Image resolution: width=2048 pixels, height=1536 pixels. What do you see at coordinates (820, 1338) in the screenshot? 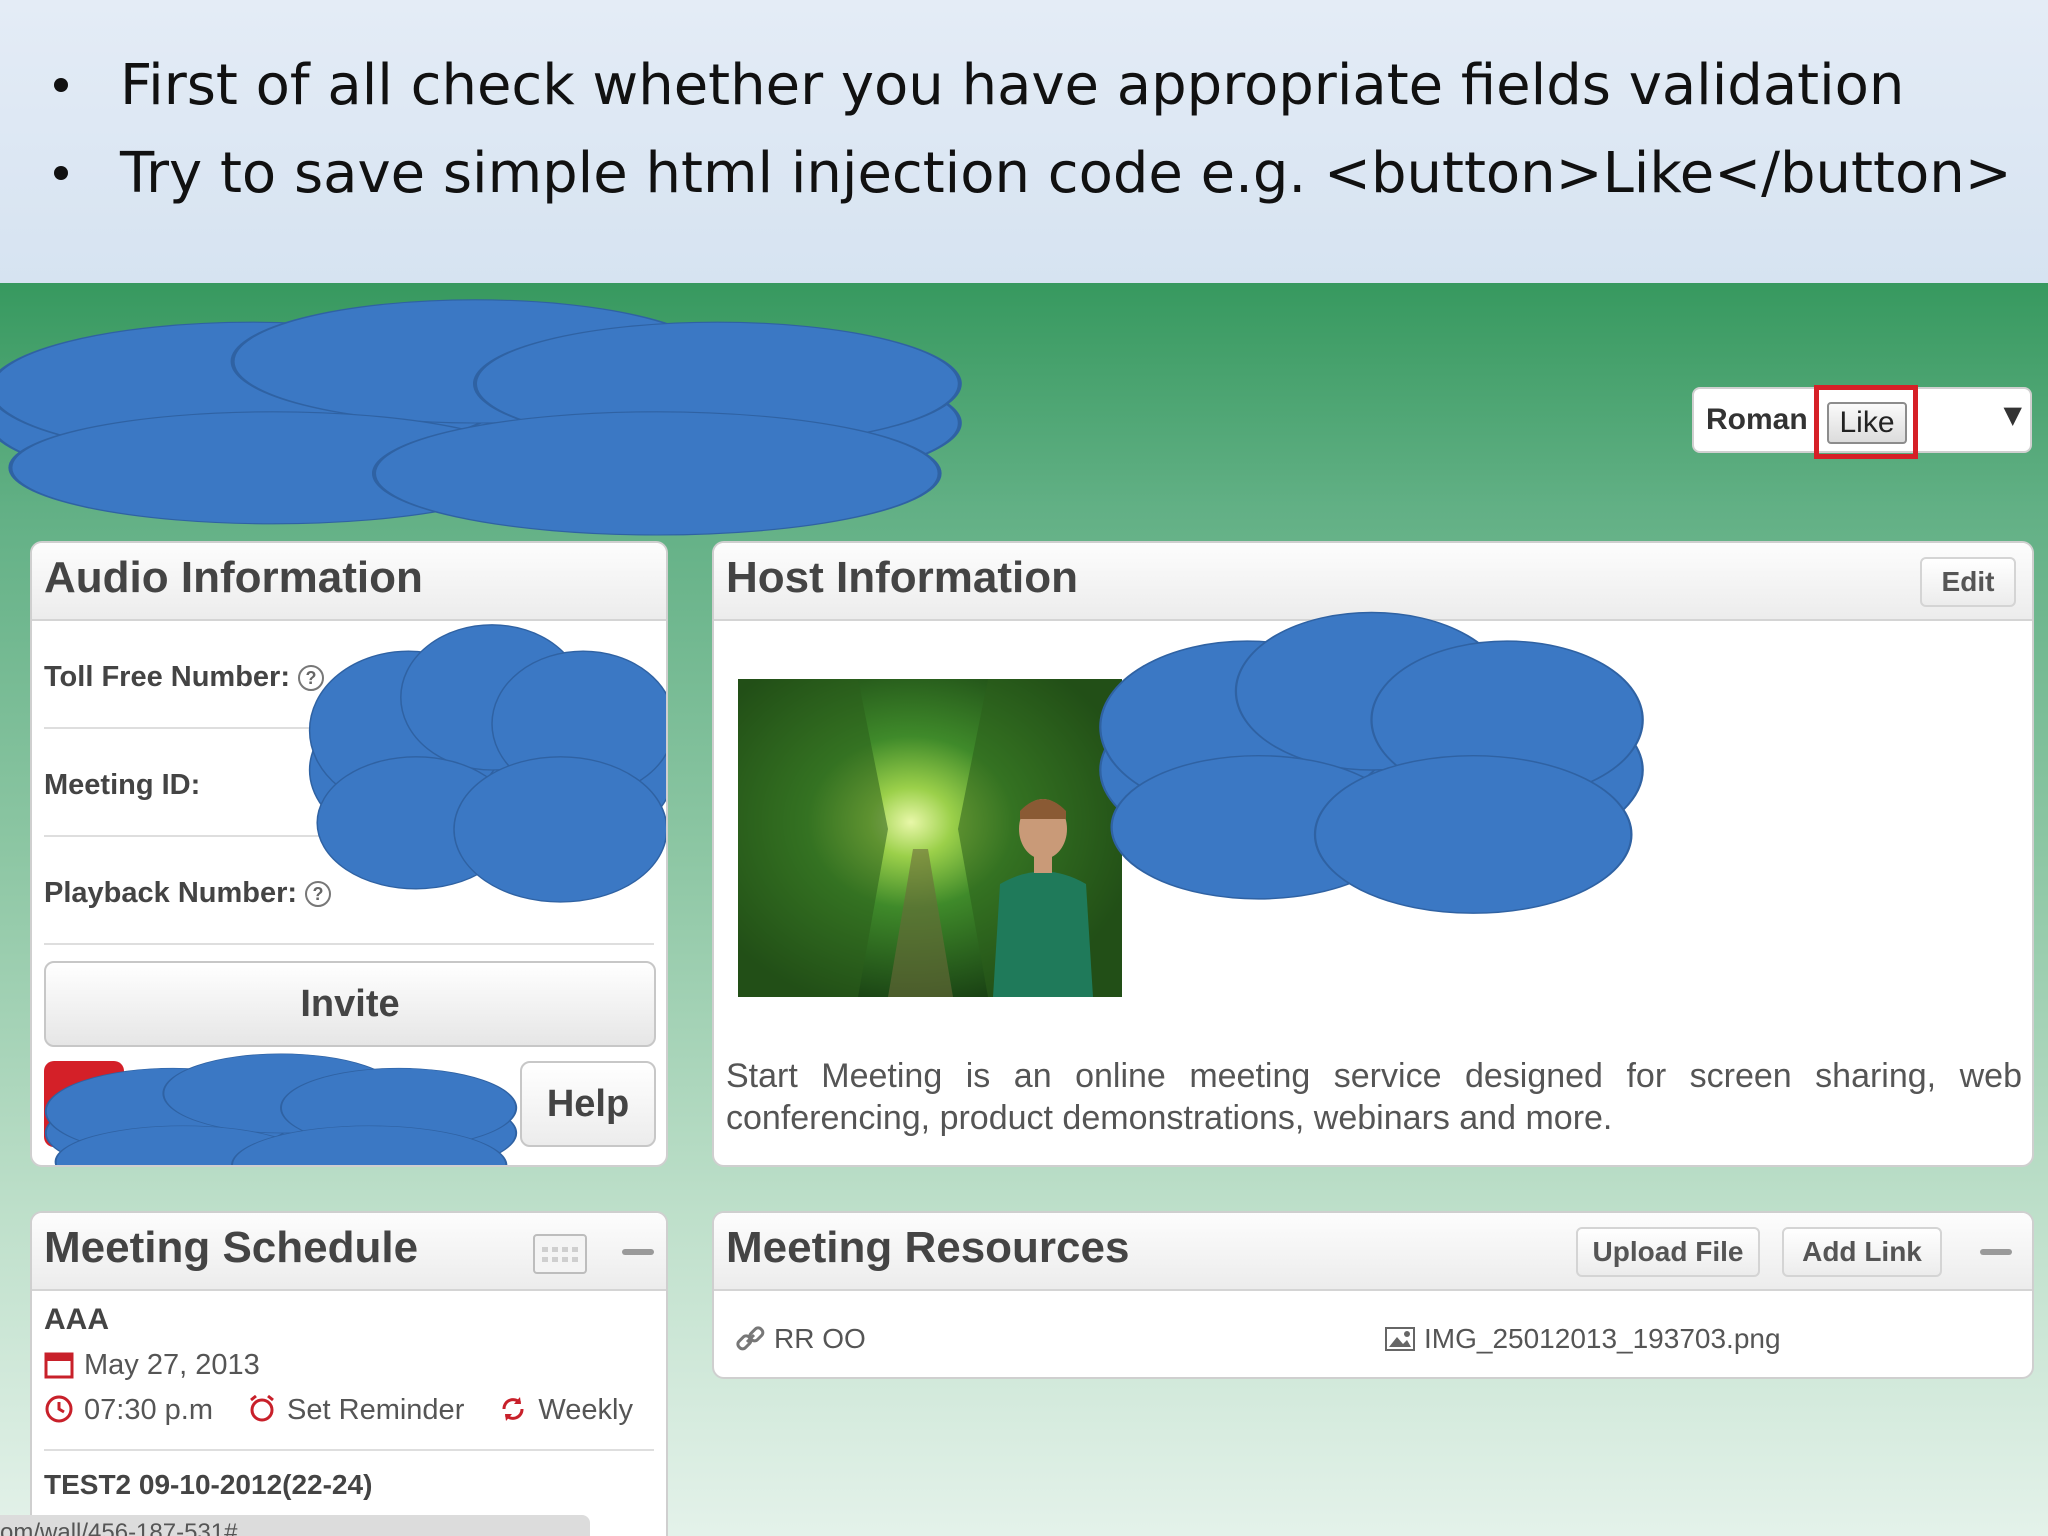
I see `resource-label: RR OO` at bounding box center [820, 1338].